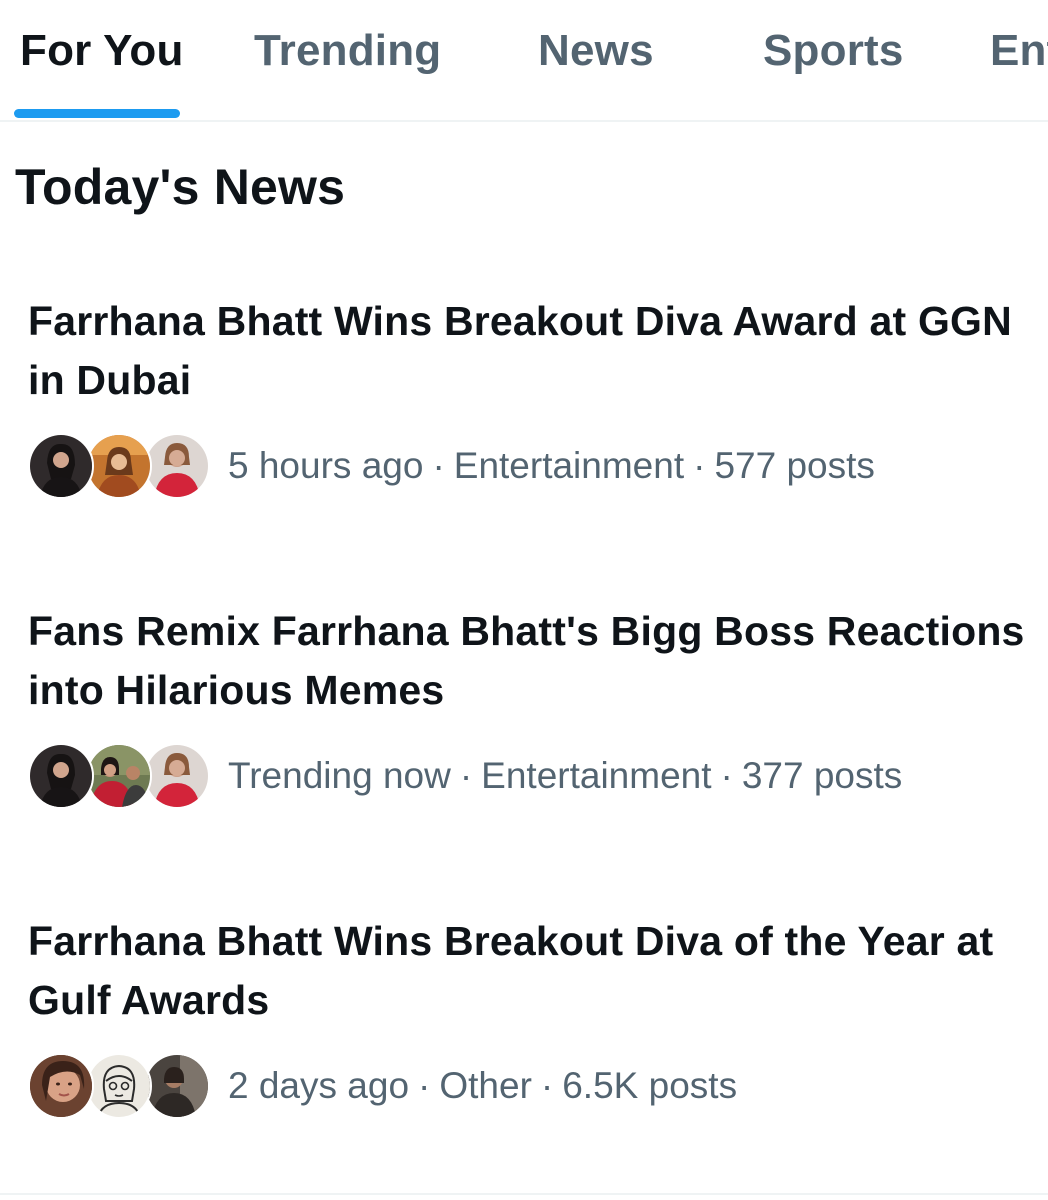  I want to click on tab-trending: Trending, so click(347, 51).